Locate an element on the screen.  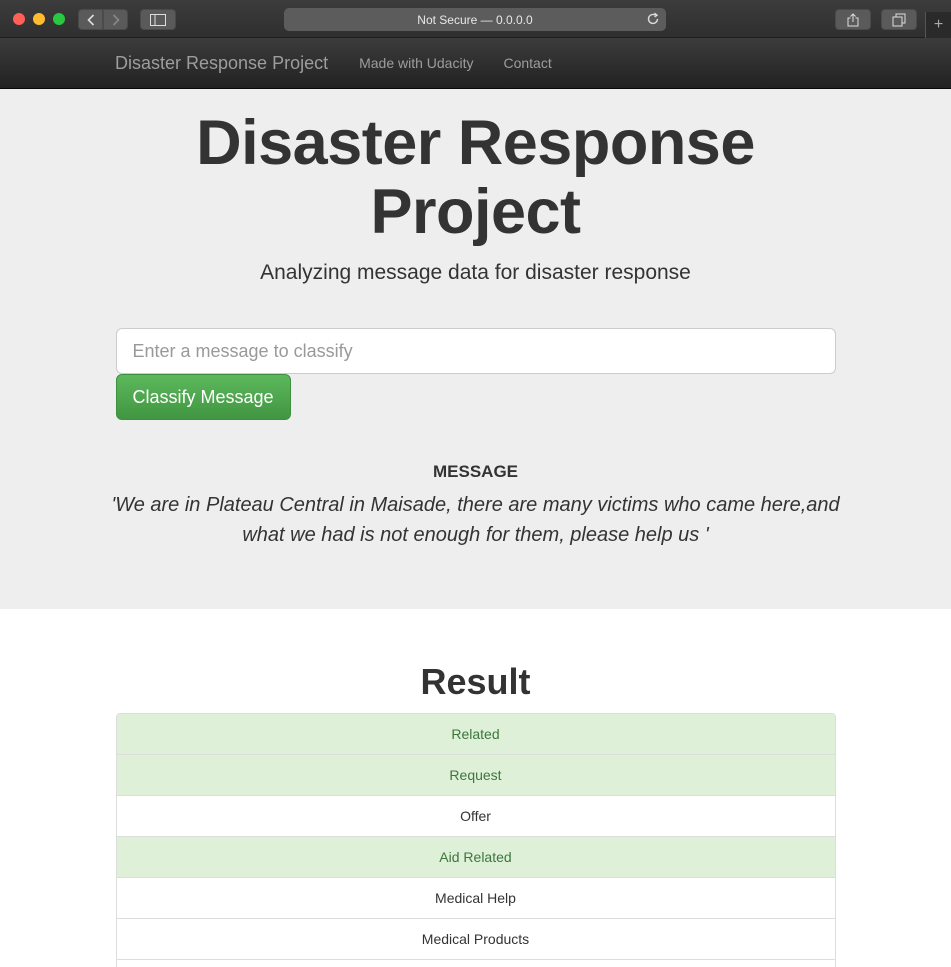
address-bar: Not Secure — 0.0.0.0 is located at coordinates (475, 19).